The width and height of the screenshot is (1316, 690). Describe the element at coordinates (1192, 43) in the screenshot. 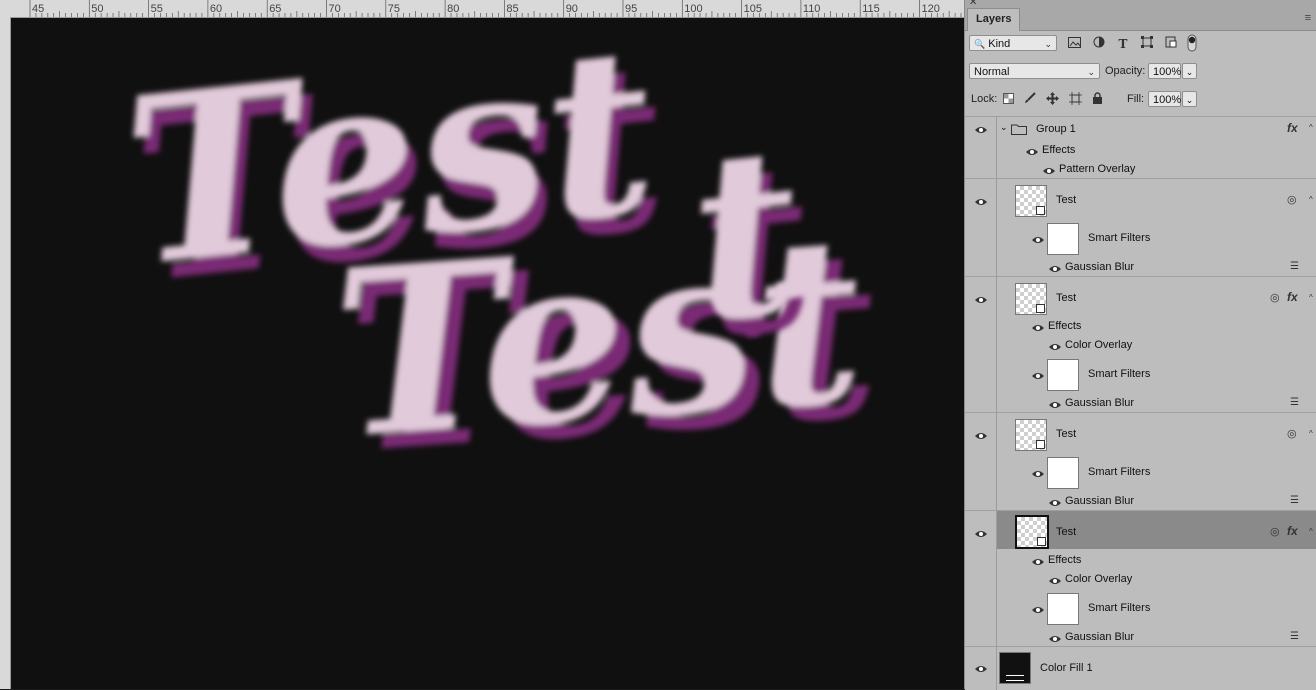

I see `filter-toggle-icon` at that location.